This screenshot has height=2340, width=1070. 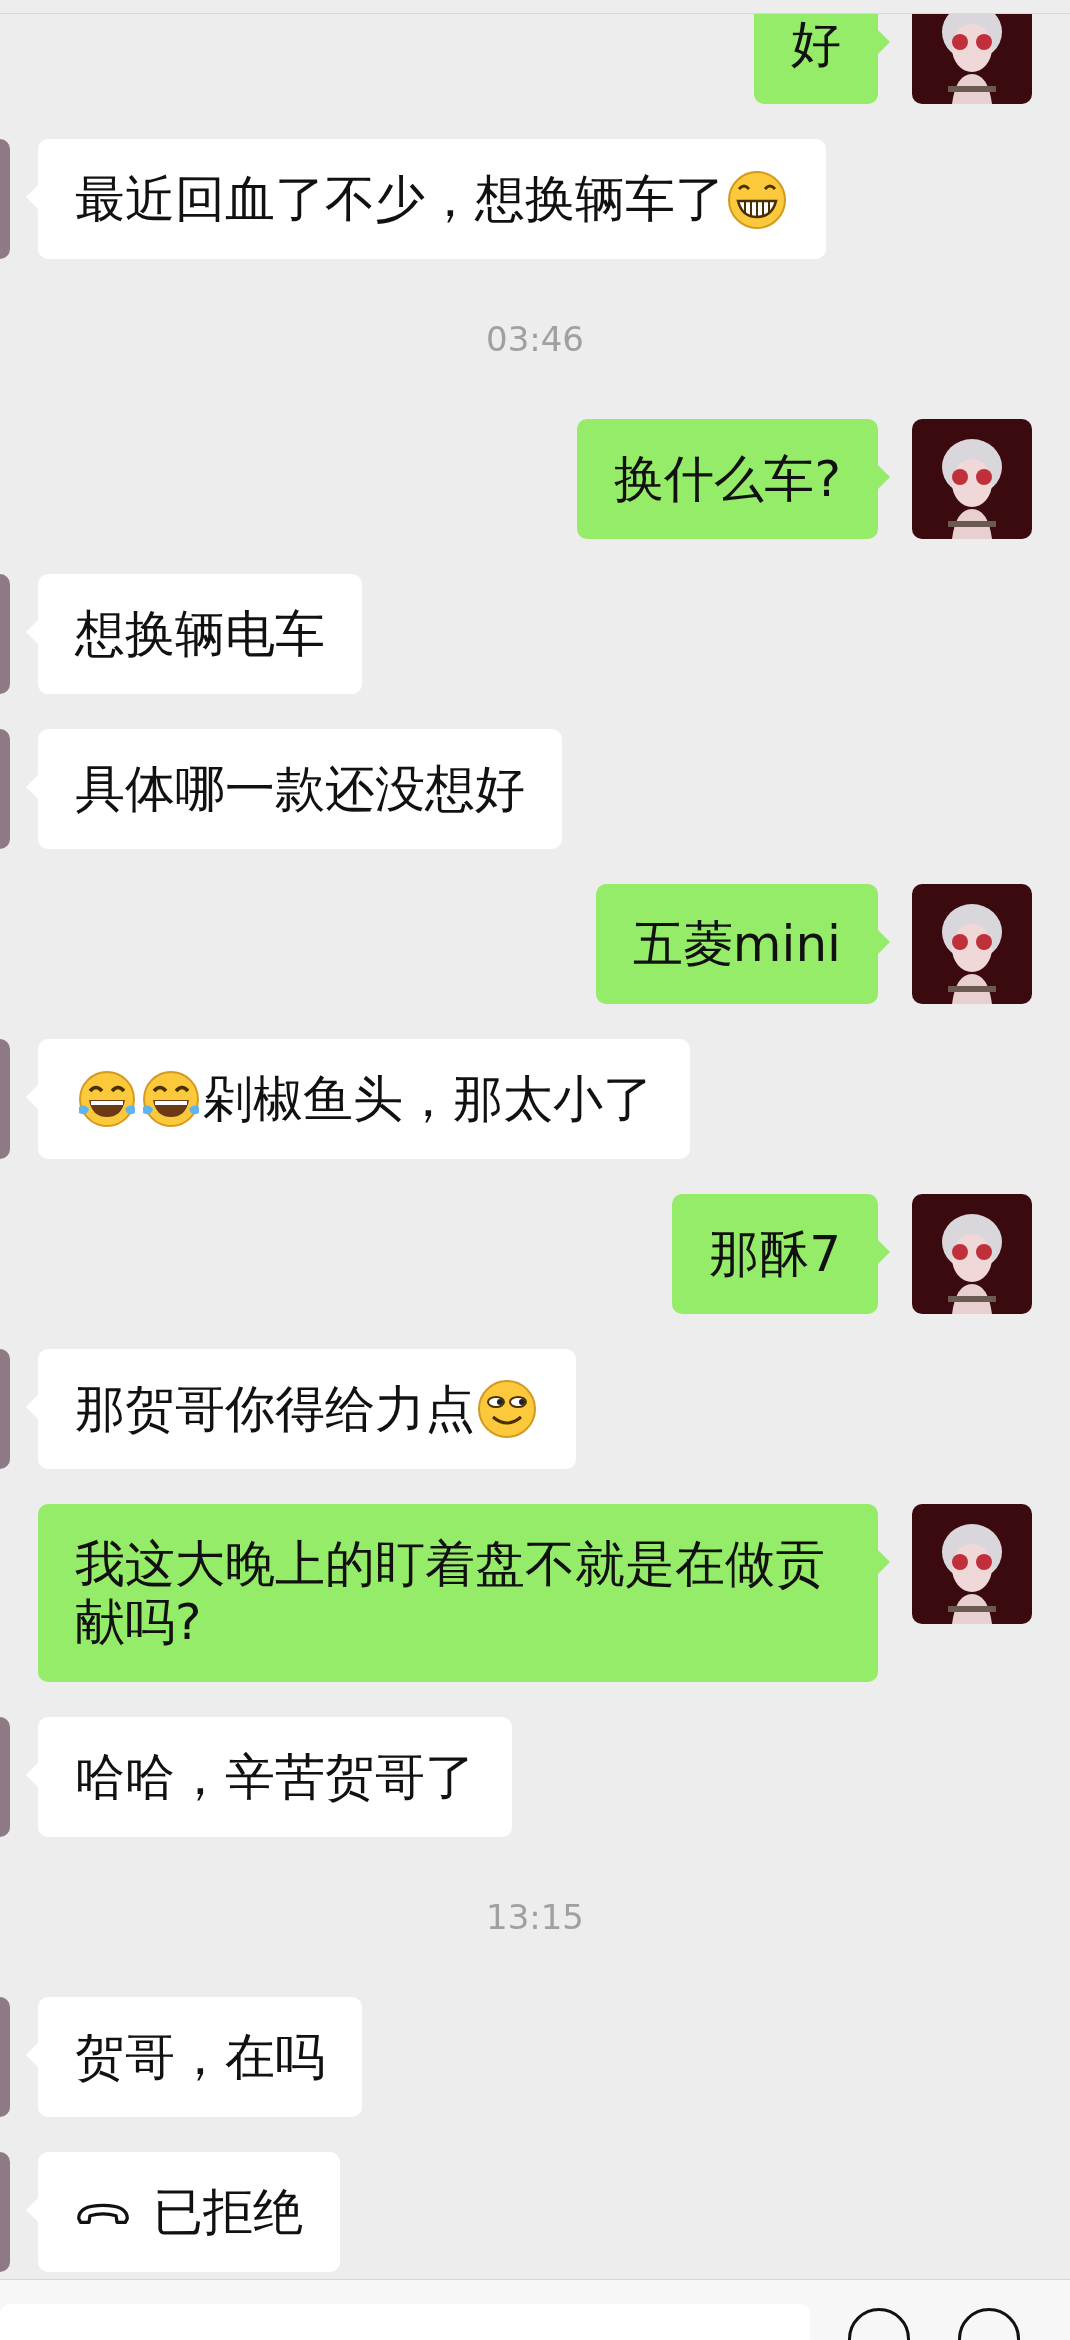 I want to click on message-text: 我这大晚上的盯着盘不就是在做贡献吗?, so click(x=450, y=1593).